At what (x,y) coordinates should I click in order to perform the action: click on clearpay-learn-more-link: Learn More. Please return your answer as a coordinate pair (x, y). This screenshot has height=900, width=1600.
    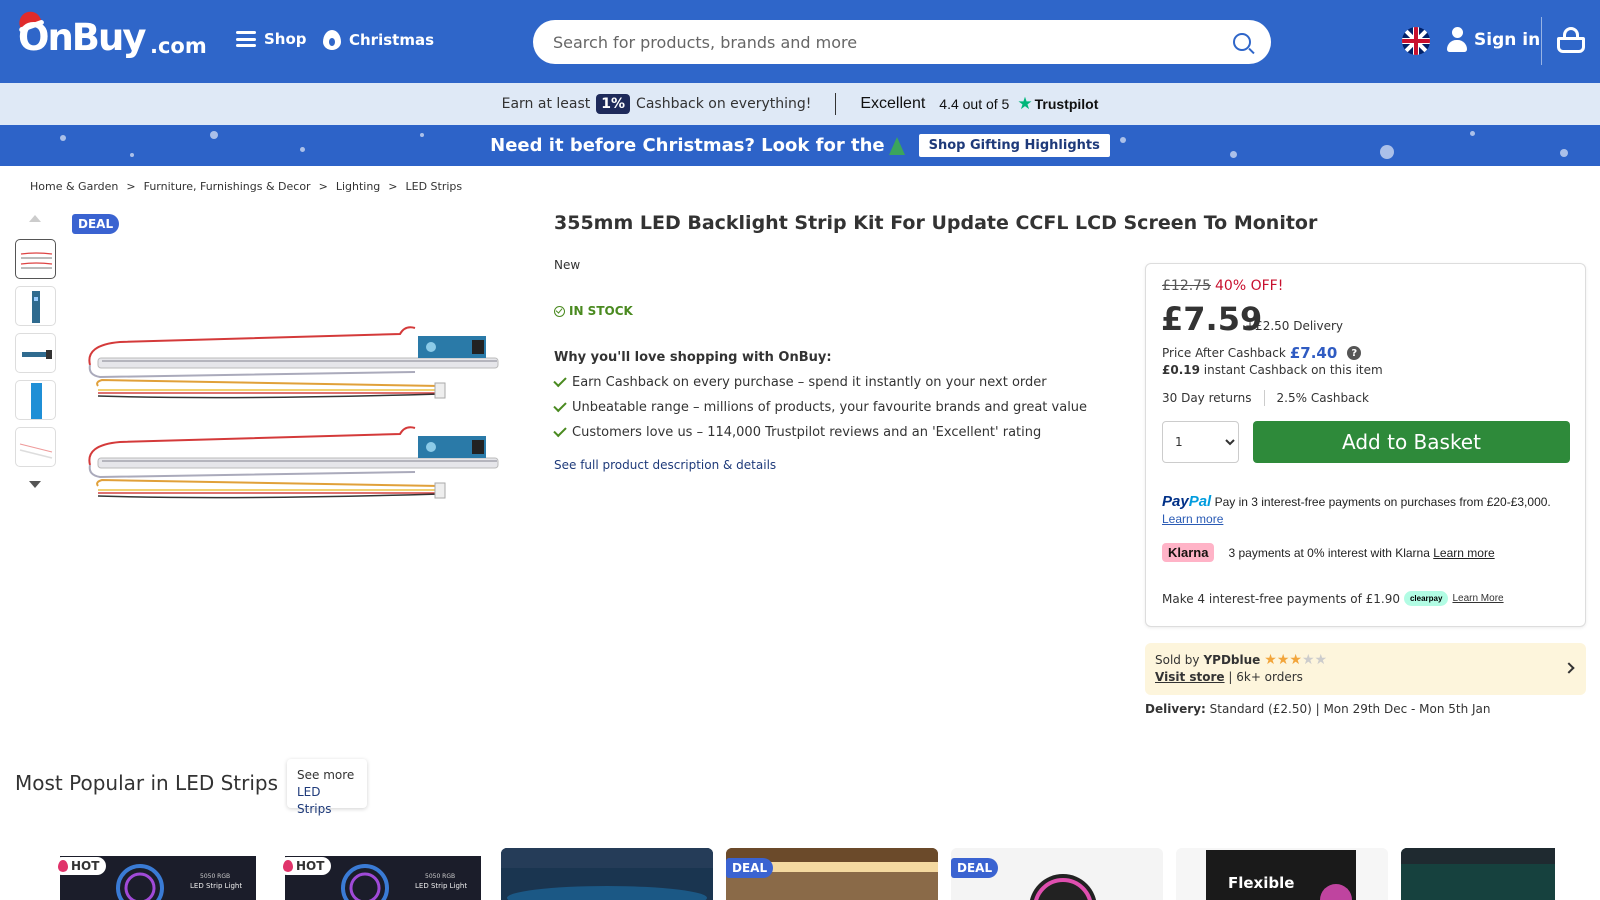
    Looking at the image, I should click on (1477, 598).